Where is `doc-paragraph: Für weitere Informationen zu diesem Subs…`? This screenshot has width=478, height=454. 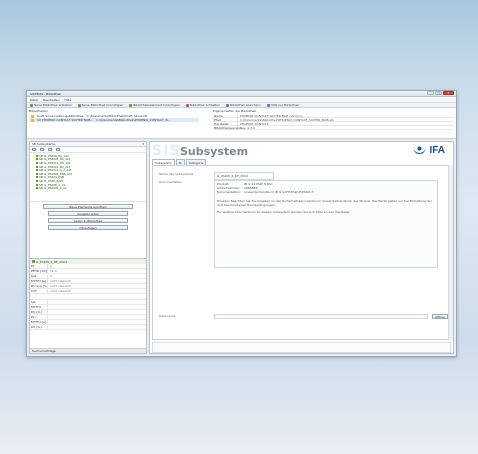 doc-paragraph: Für weitere Informationen zu diesem Subs… is located at coordinates (284, 212).